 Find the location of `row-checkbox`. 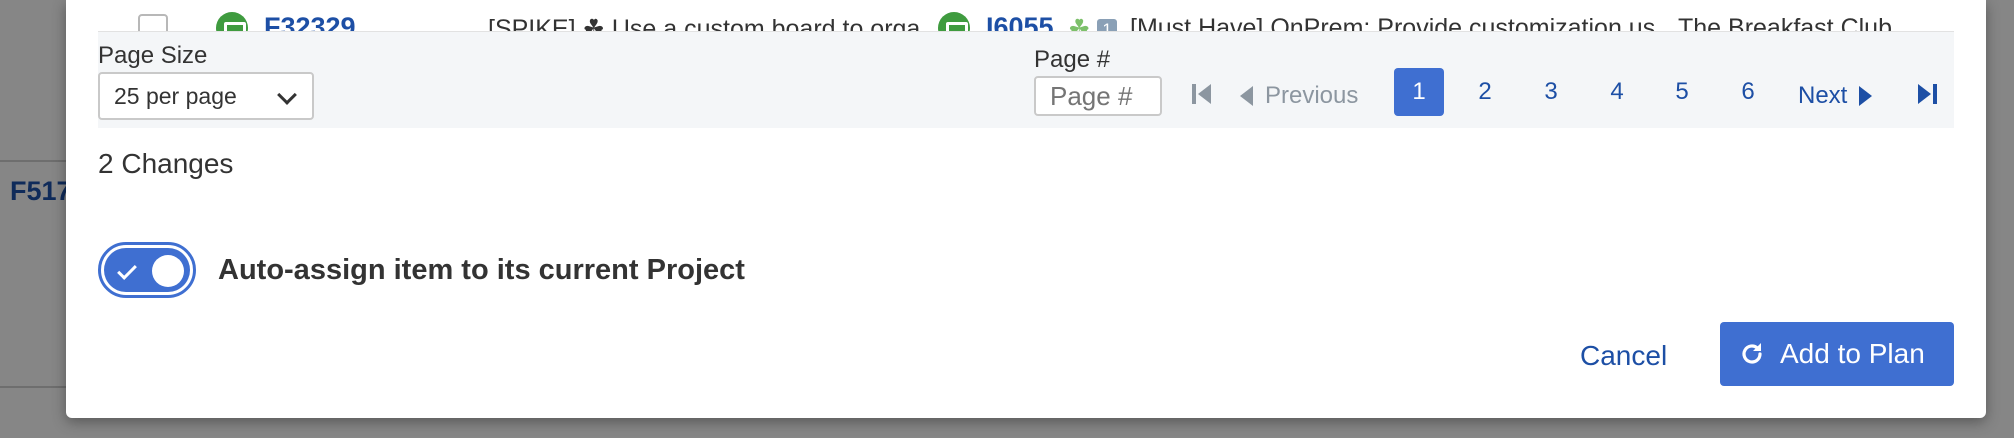

row-checkbox is located at coordinates (153, 22).